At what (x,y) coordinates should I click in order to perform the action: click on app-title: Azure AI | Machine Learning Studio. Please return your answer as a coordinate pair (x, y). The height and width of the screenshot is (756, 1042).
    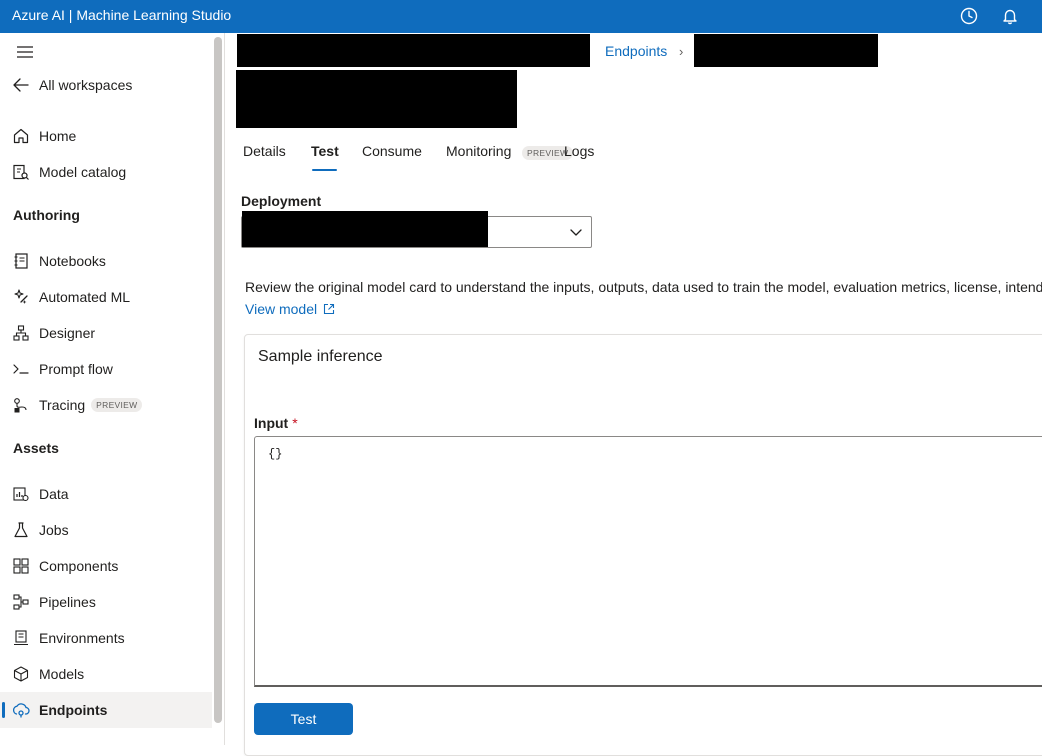
    Looking at the image, I should click on (122, 15).